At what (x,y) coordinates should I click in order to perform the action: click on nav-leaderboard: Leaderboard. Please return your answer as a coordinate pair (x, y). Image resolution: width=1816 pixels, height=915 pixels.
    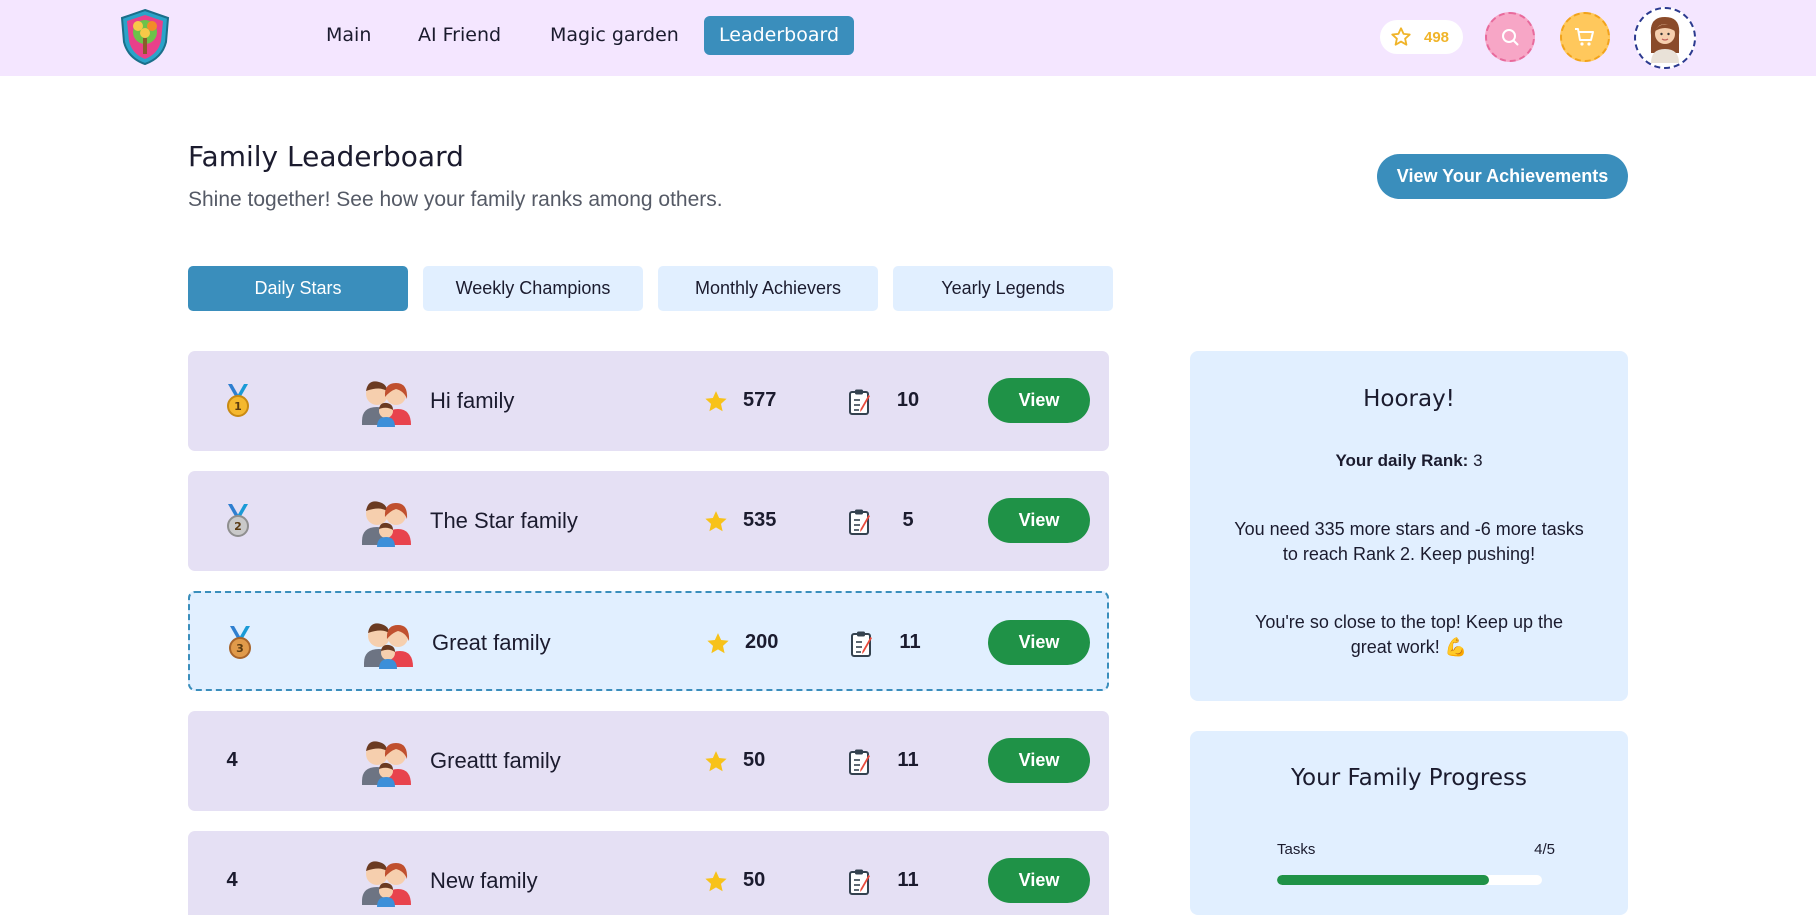
    Looking at the image, I should click on (779, 35).